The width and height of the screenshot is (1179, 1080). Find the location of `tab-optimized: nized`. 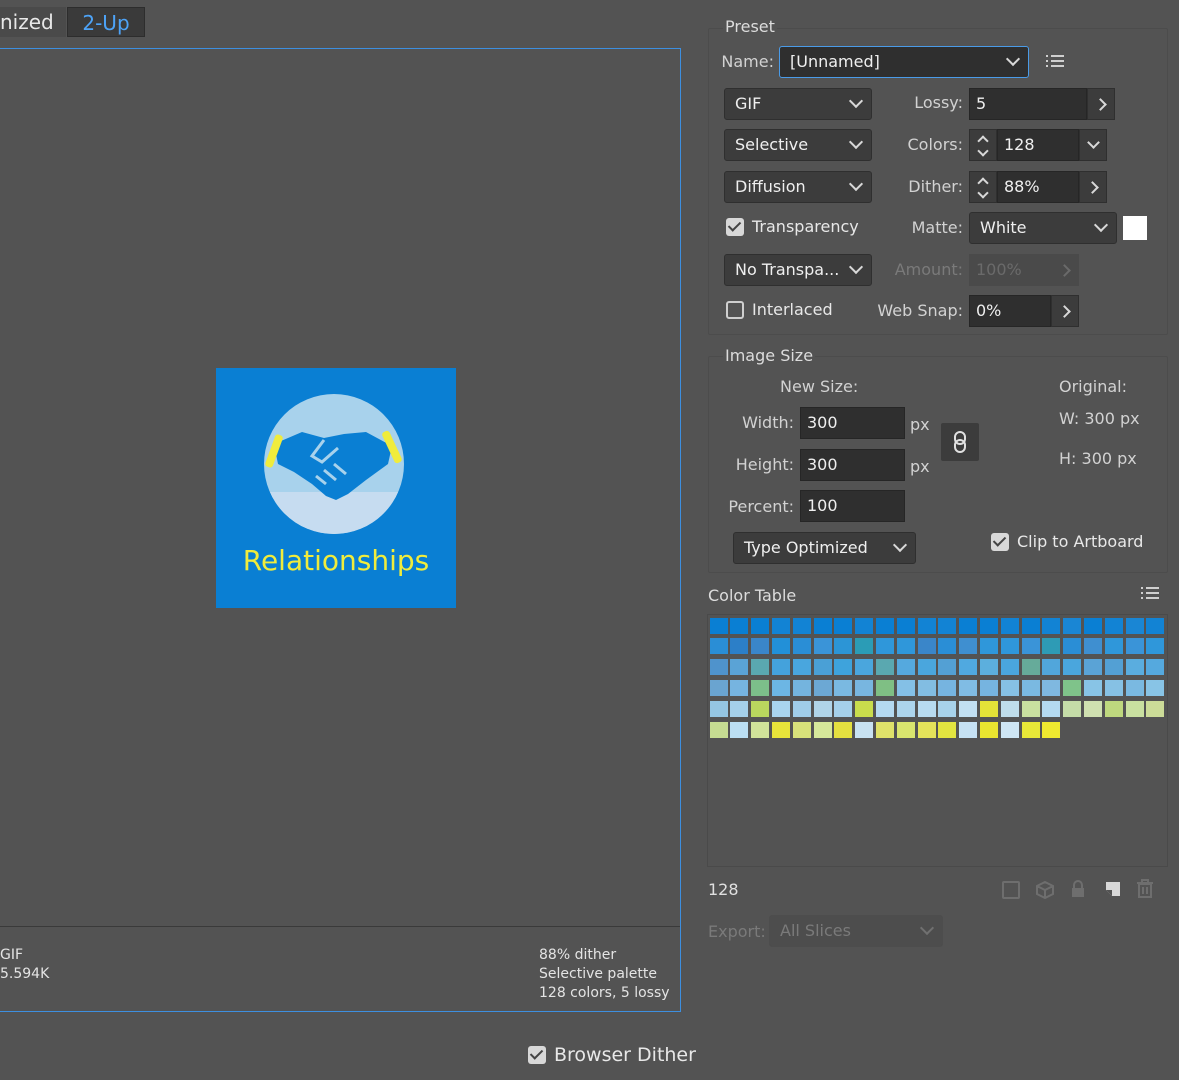

tab-optimized: nized is located at coordinates (33, 22).